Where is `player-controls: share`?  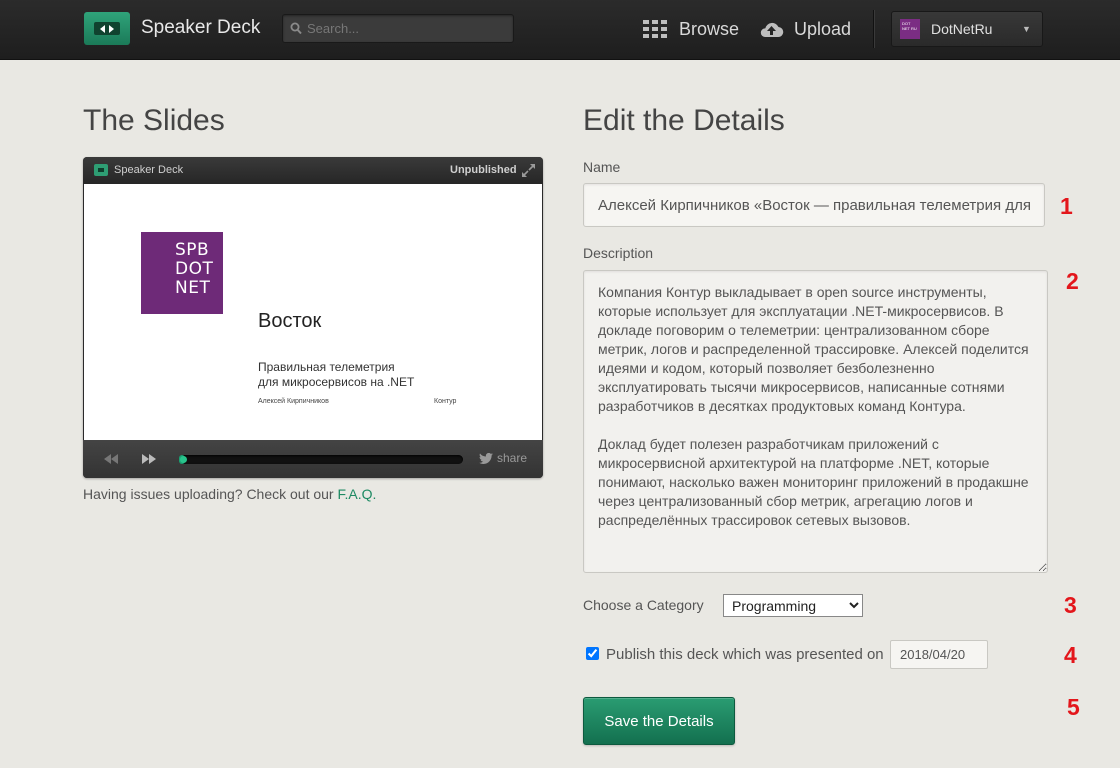 player-controls: share is located at coordinates (313, 459).